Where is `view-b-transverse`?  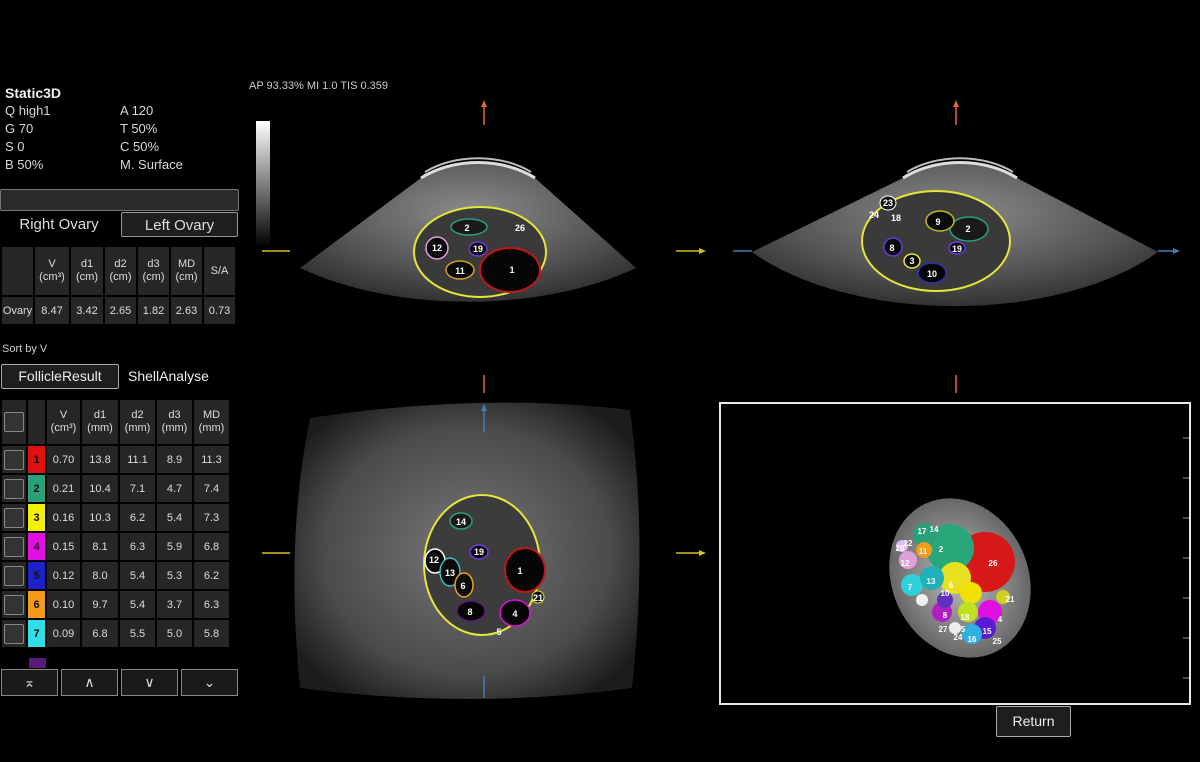 view-b-transverse is located at coordinates (955, 232).